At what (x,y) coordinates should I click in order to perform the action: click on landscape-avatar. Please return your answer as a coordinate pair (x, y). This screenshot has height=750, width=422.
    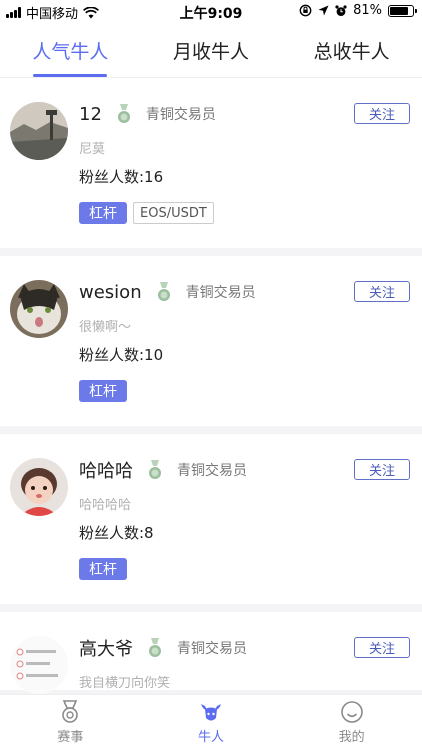
    Looking at the image, I should click on (39, 131).